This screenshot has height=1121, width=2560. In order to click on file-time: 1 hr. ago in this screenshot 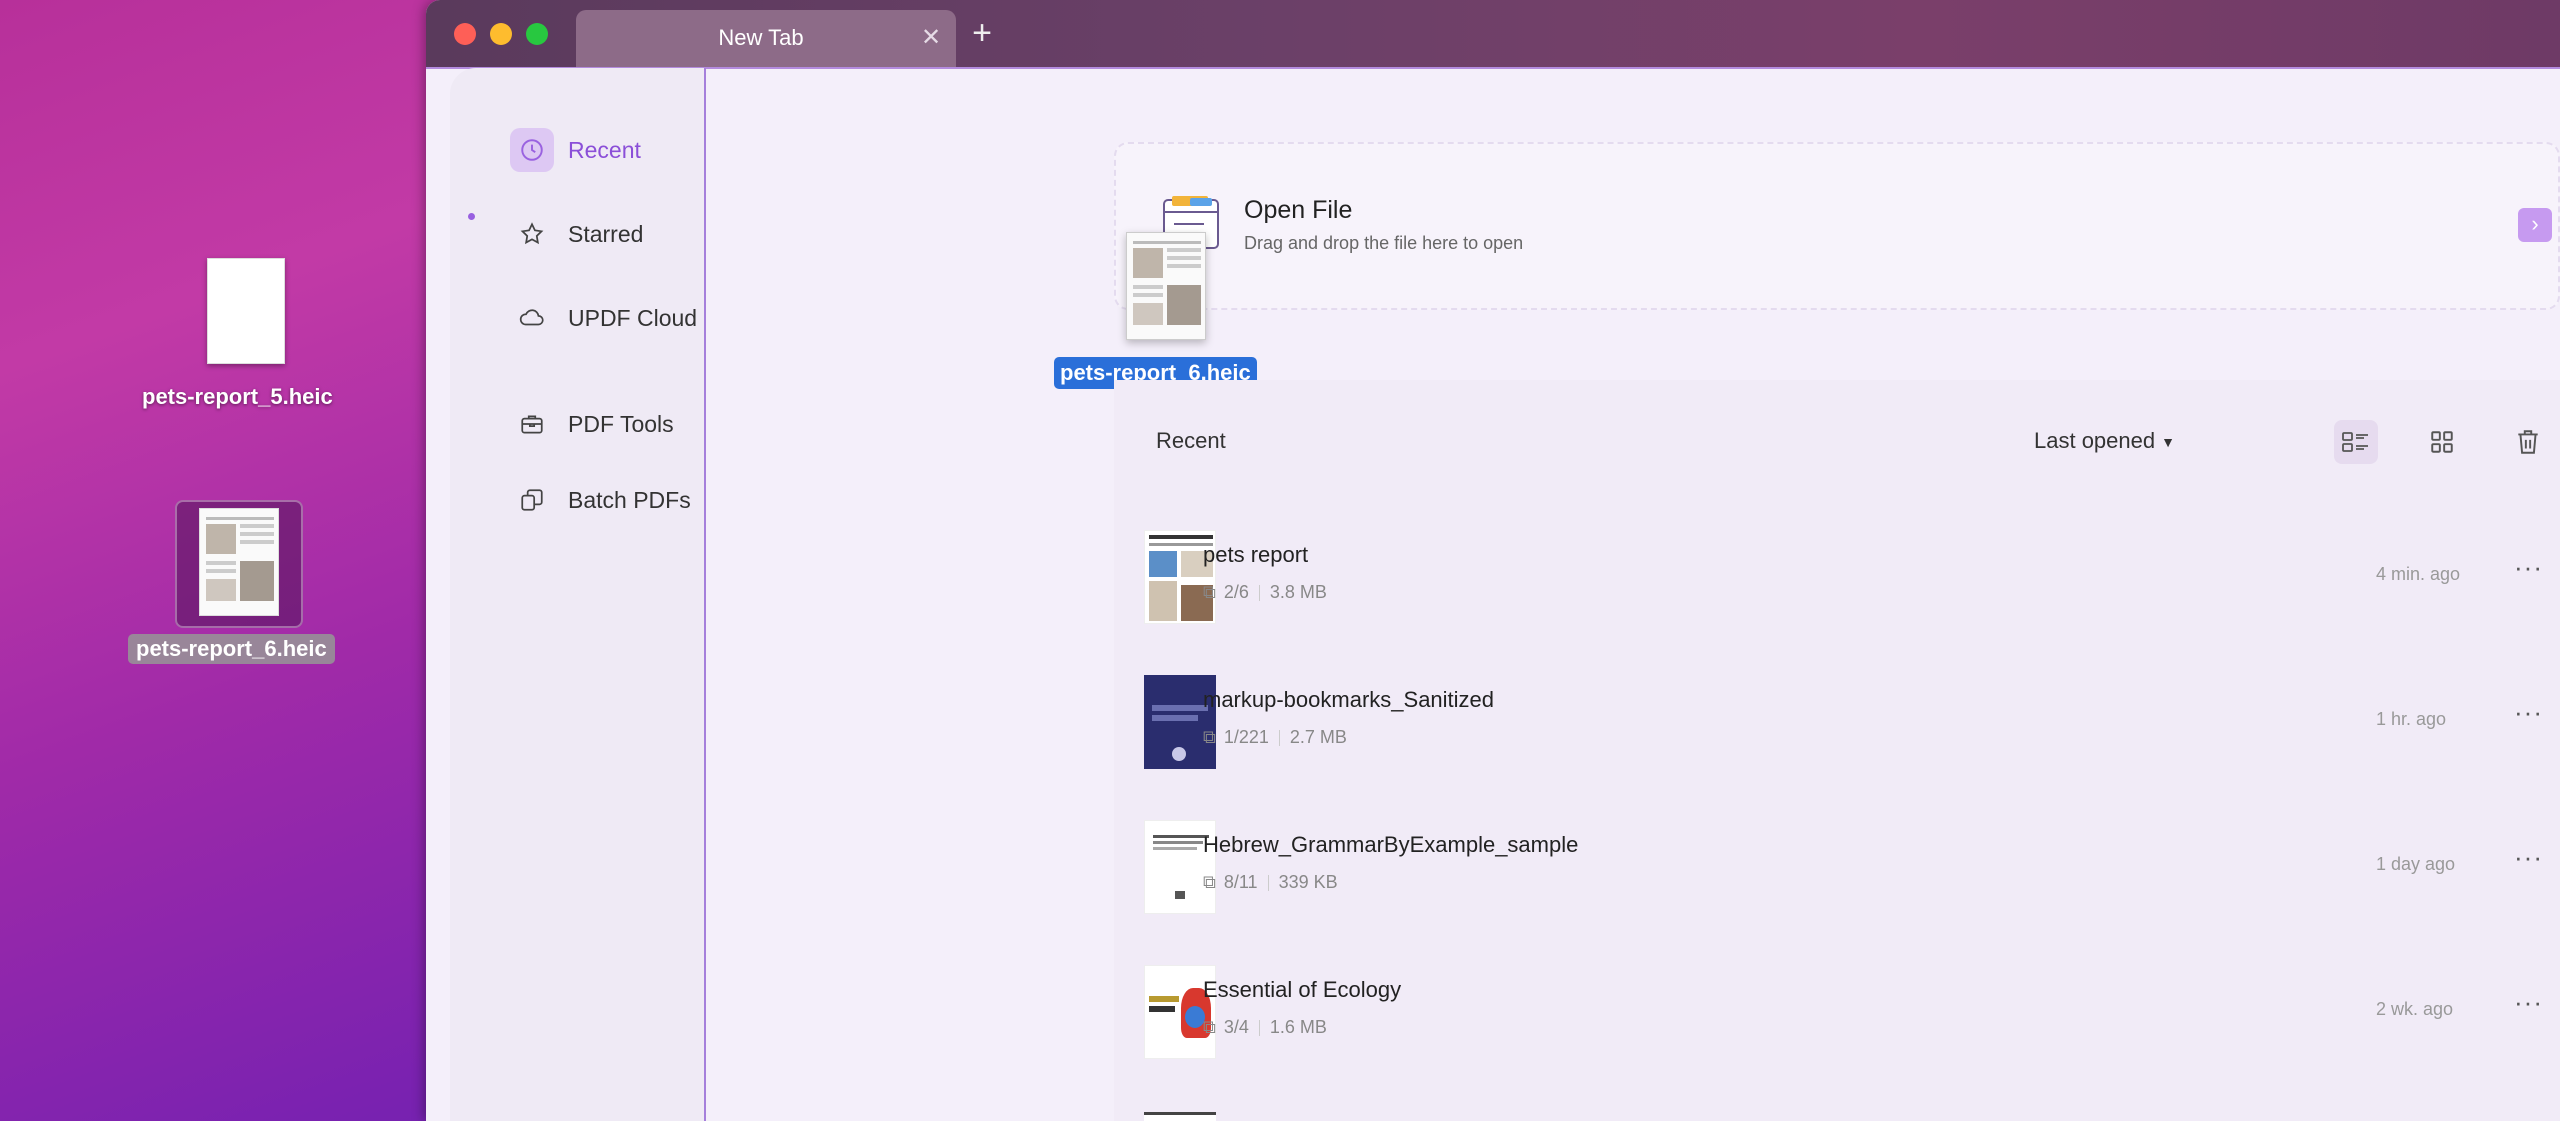, I will do `click(2411, 719)`.